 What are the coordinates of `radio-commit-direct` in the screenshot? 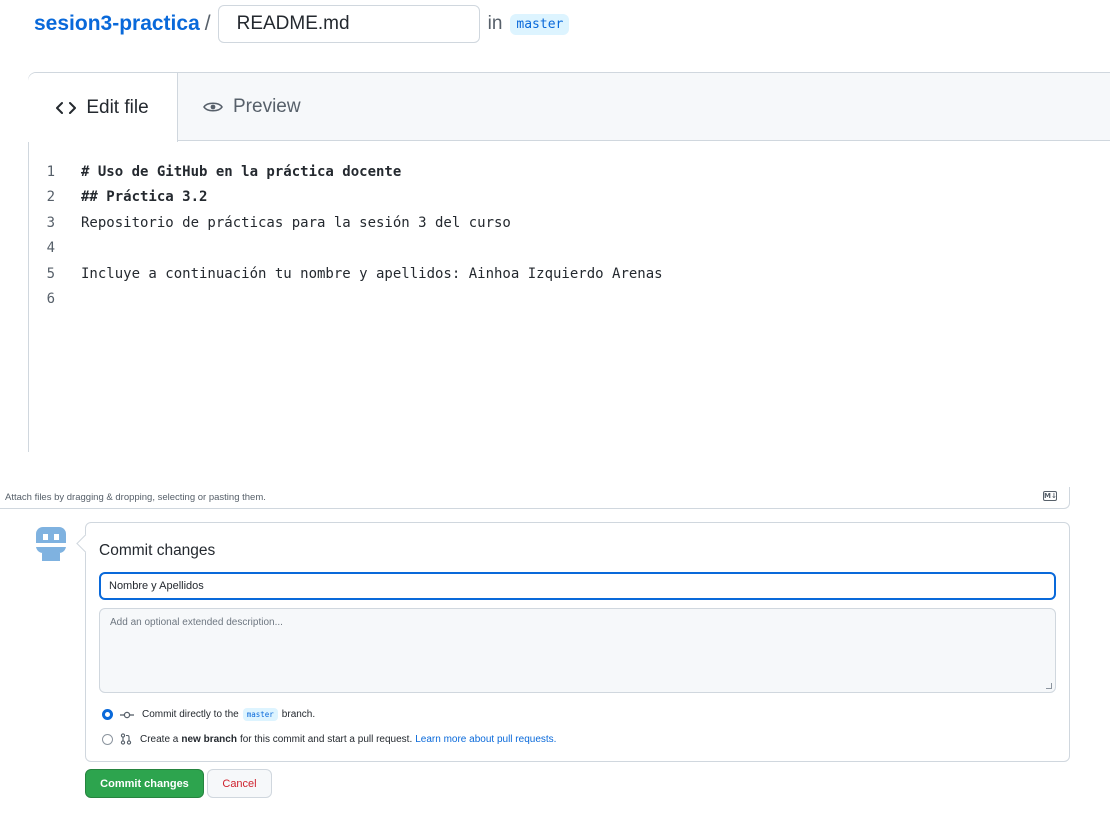 It's located at (107, 714).